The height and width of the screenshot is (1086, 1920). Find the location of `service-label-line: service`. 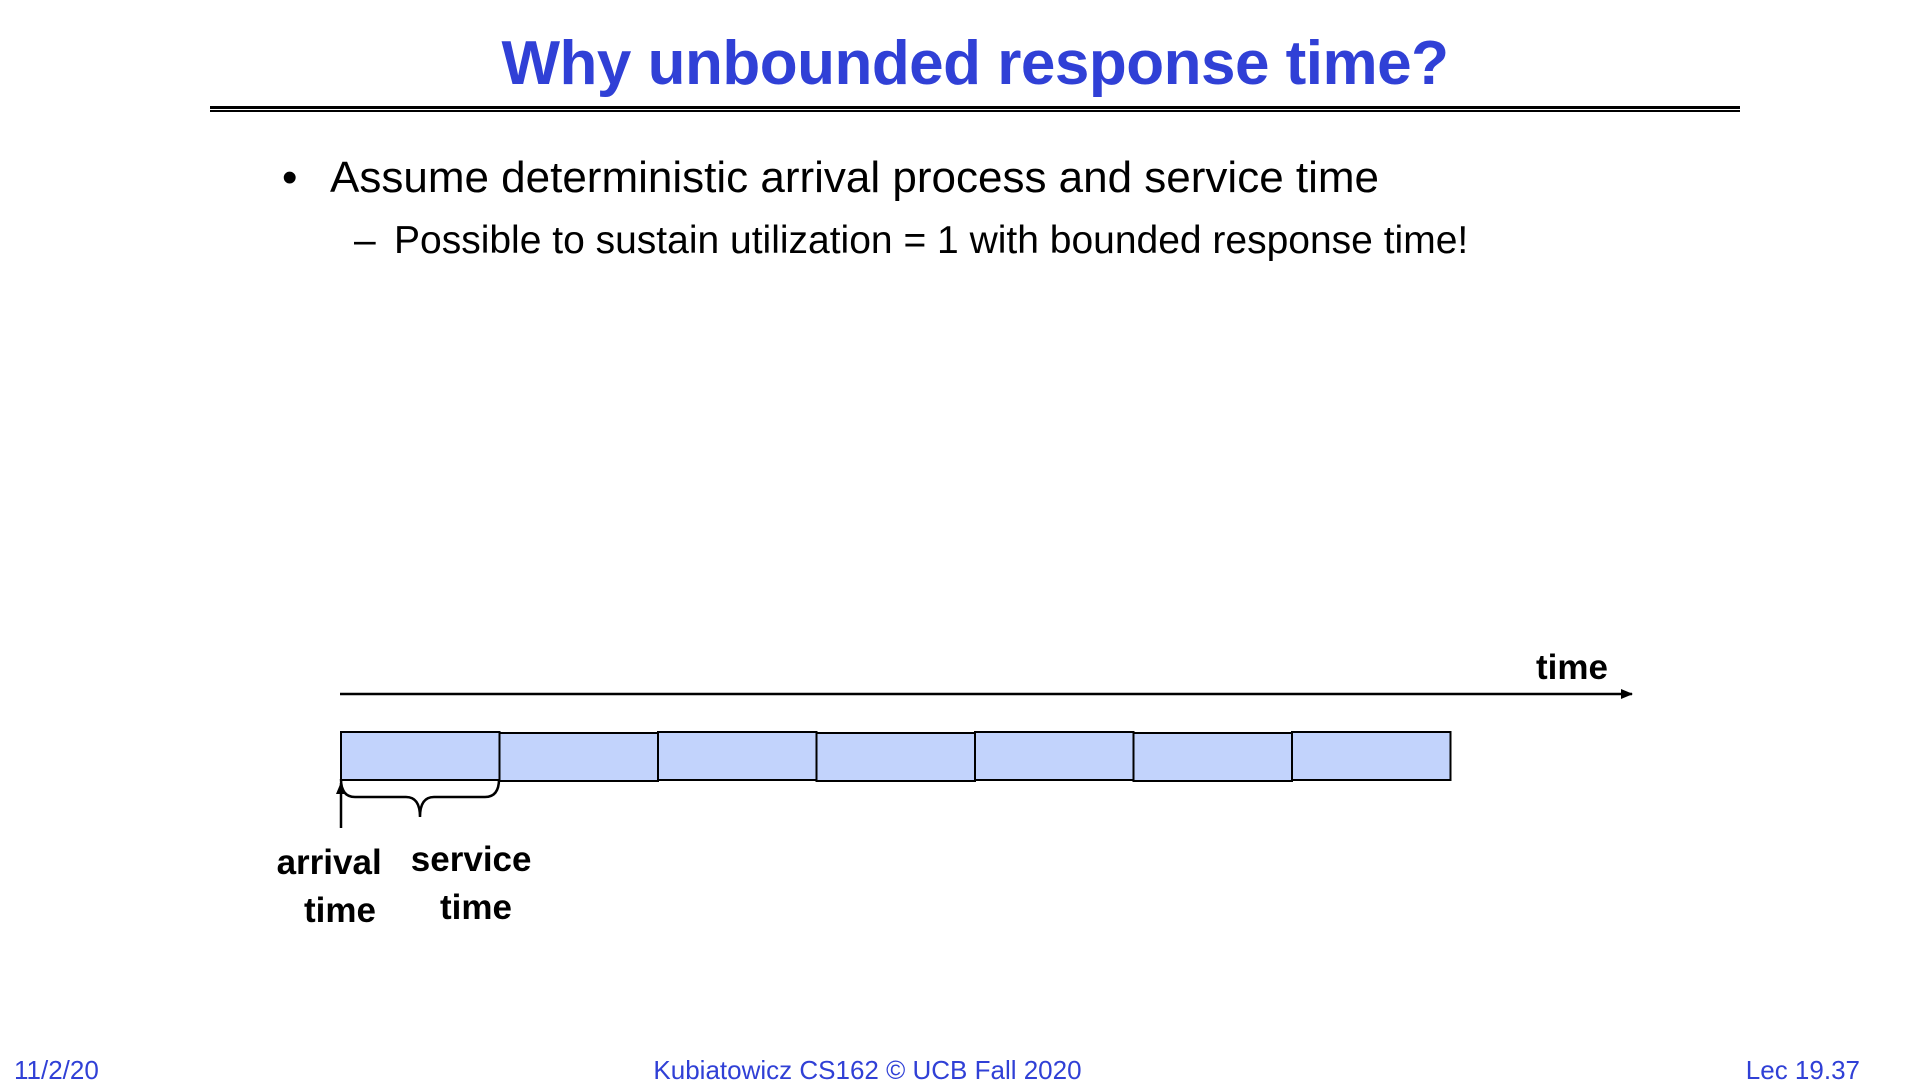

service-label-line: service is located at coordinates (471, 859).